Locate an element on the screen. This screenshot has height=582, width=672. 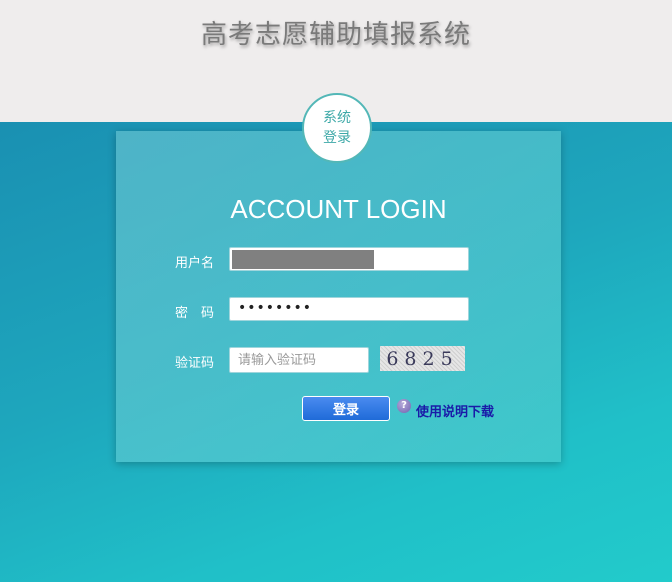
username-input is located at coordinates (349, 259).